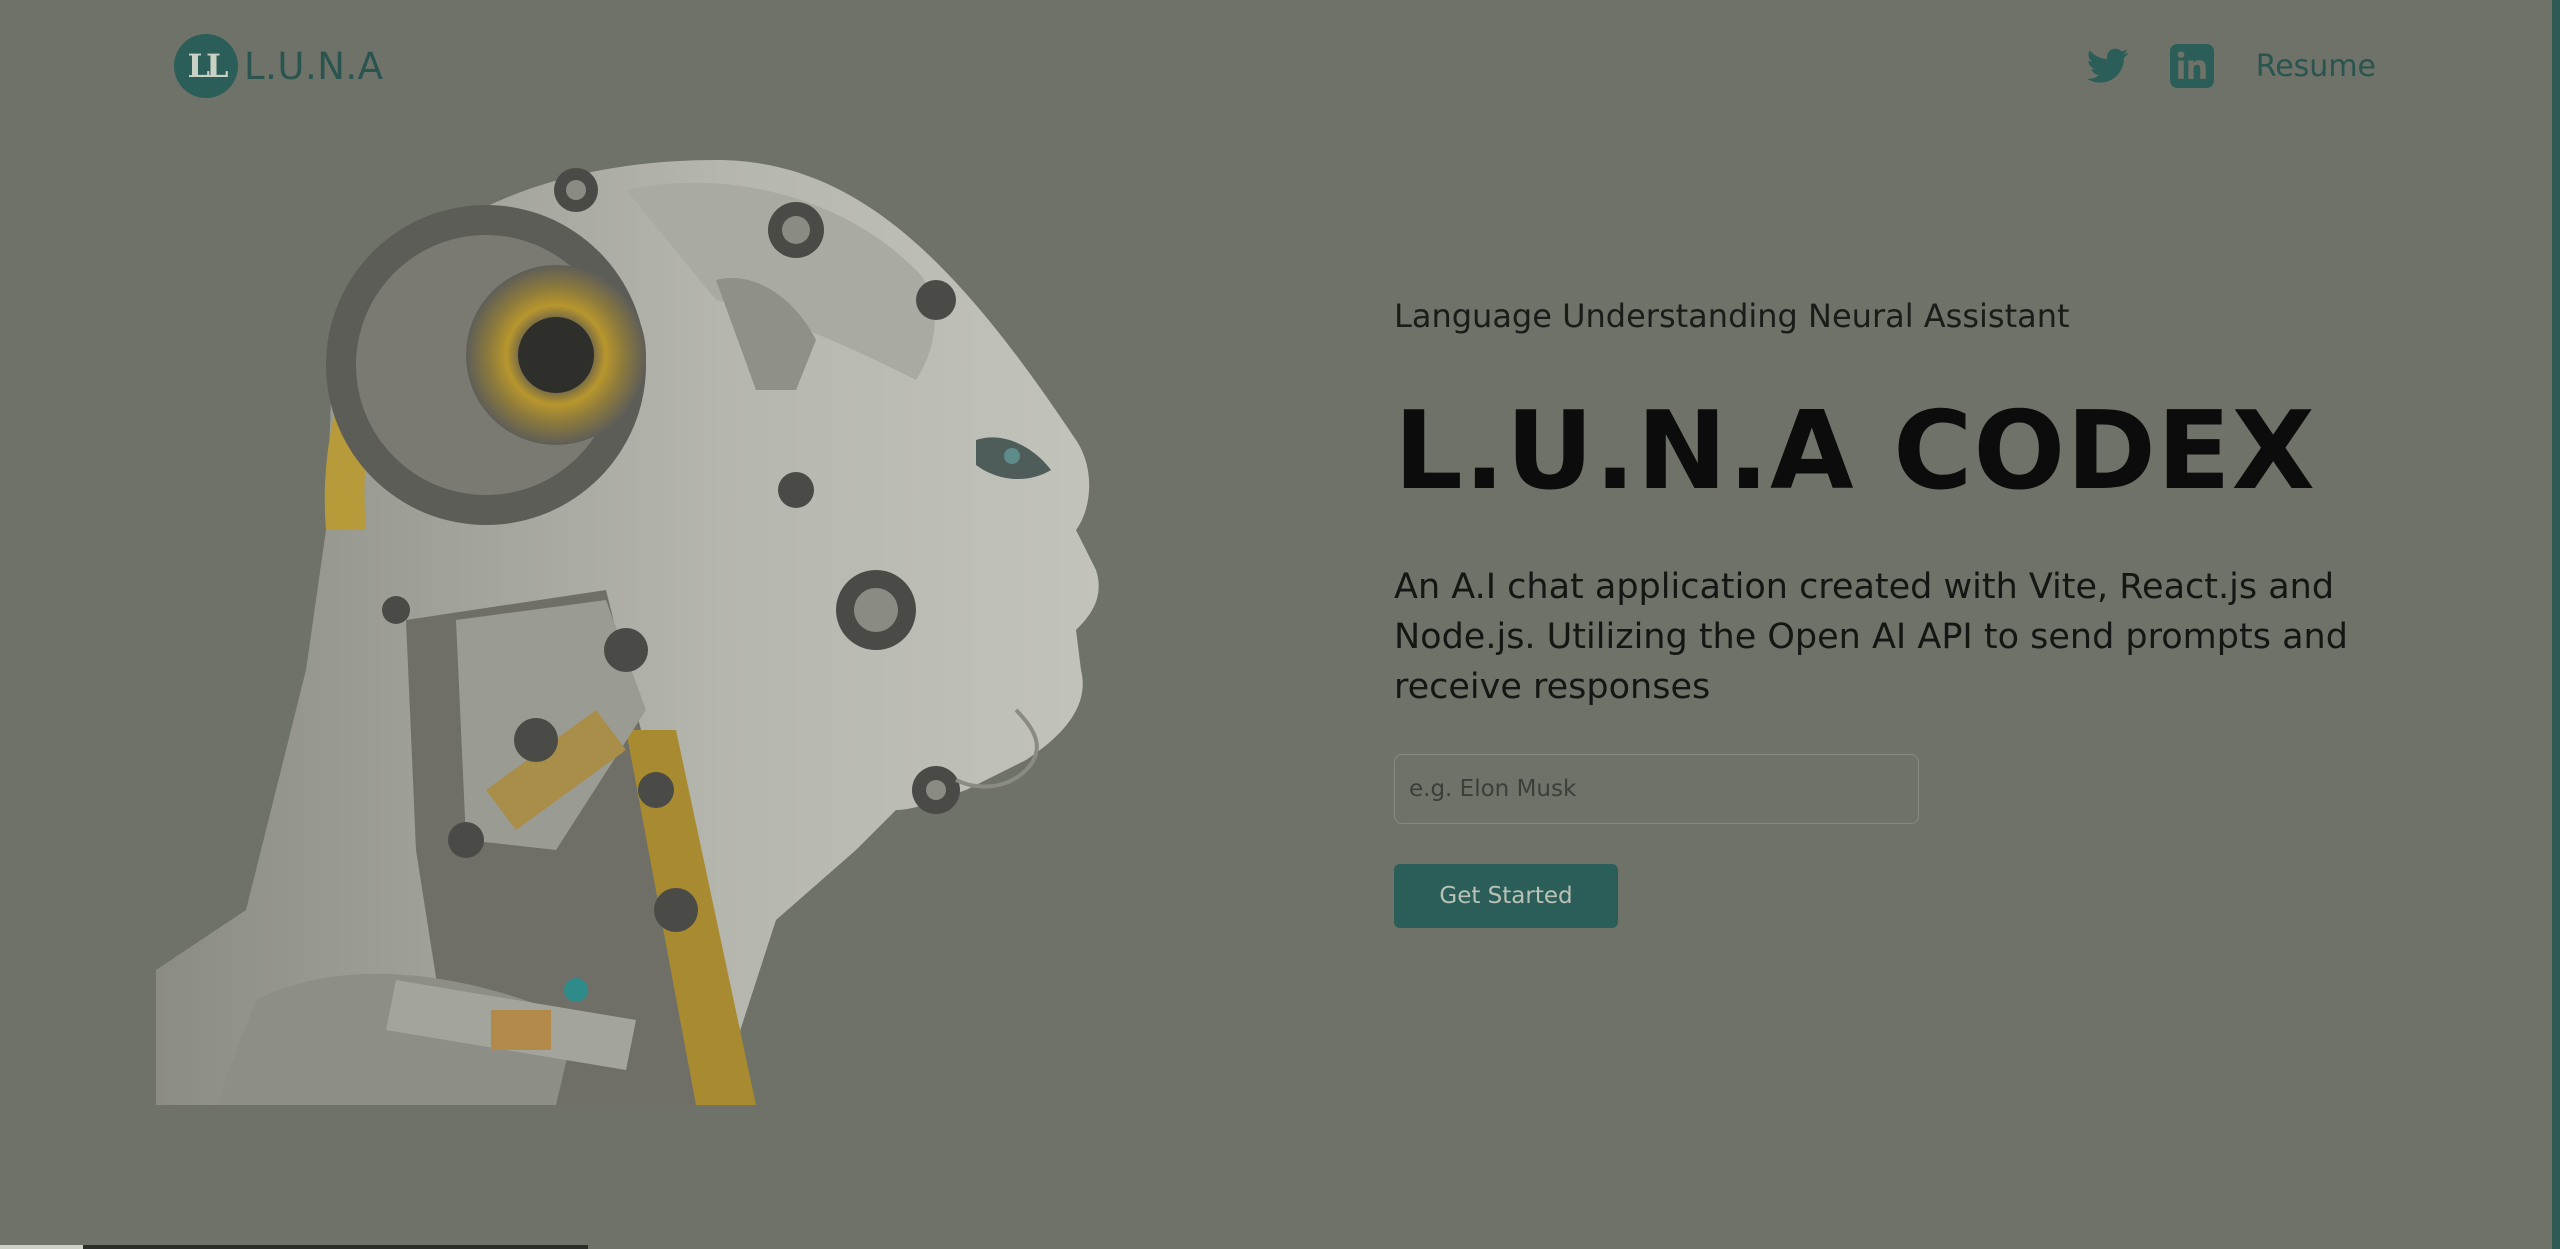 The width and height of the screenshot is (2560, 1249). What do you see at coordinates (1276, 67) in the screenshot?
I see `site-header: LL L.U.N.A Resume` at bounding box center [1276, 67].